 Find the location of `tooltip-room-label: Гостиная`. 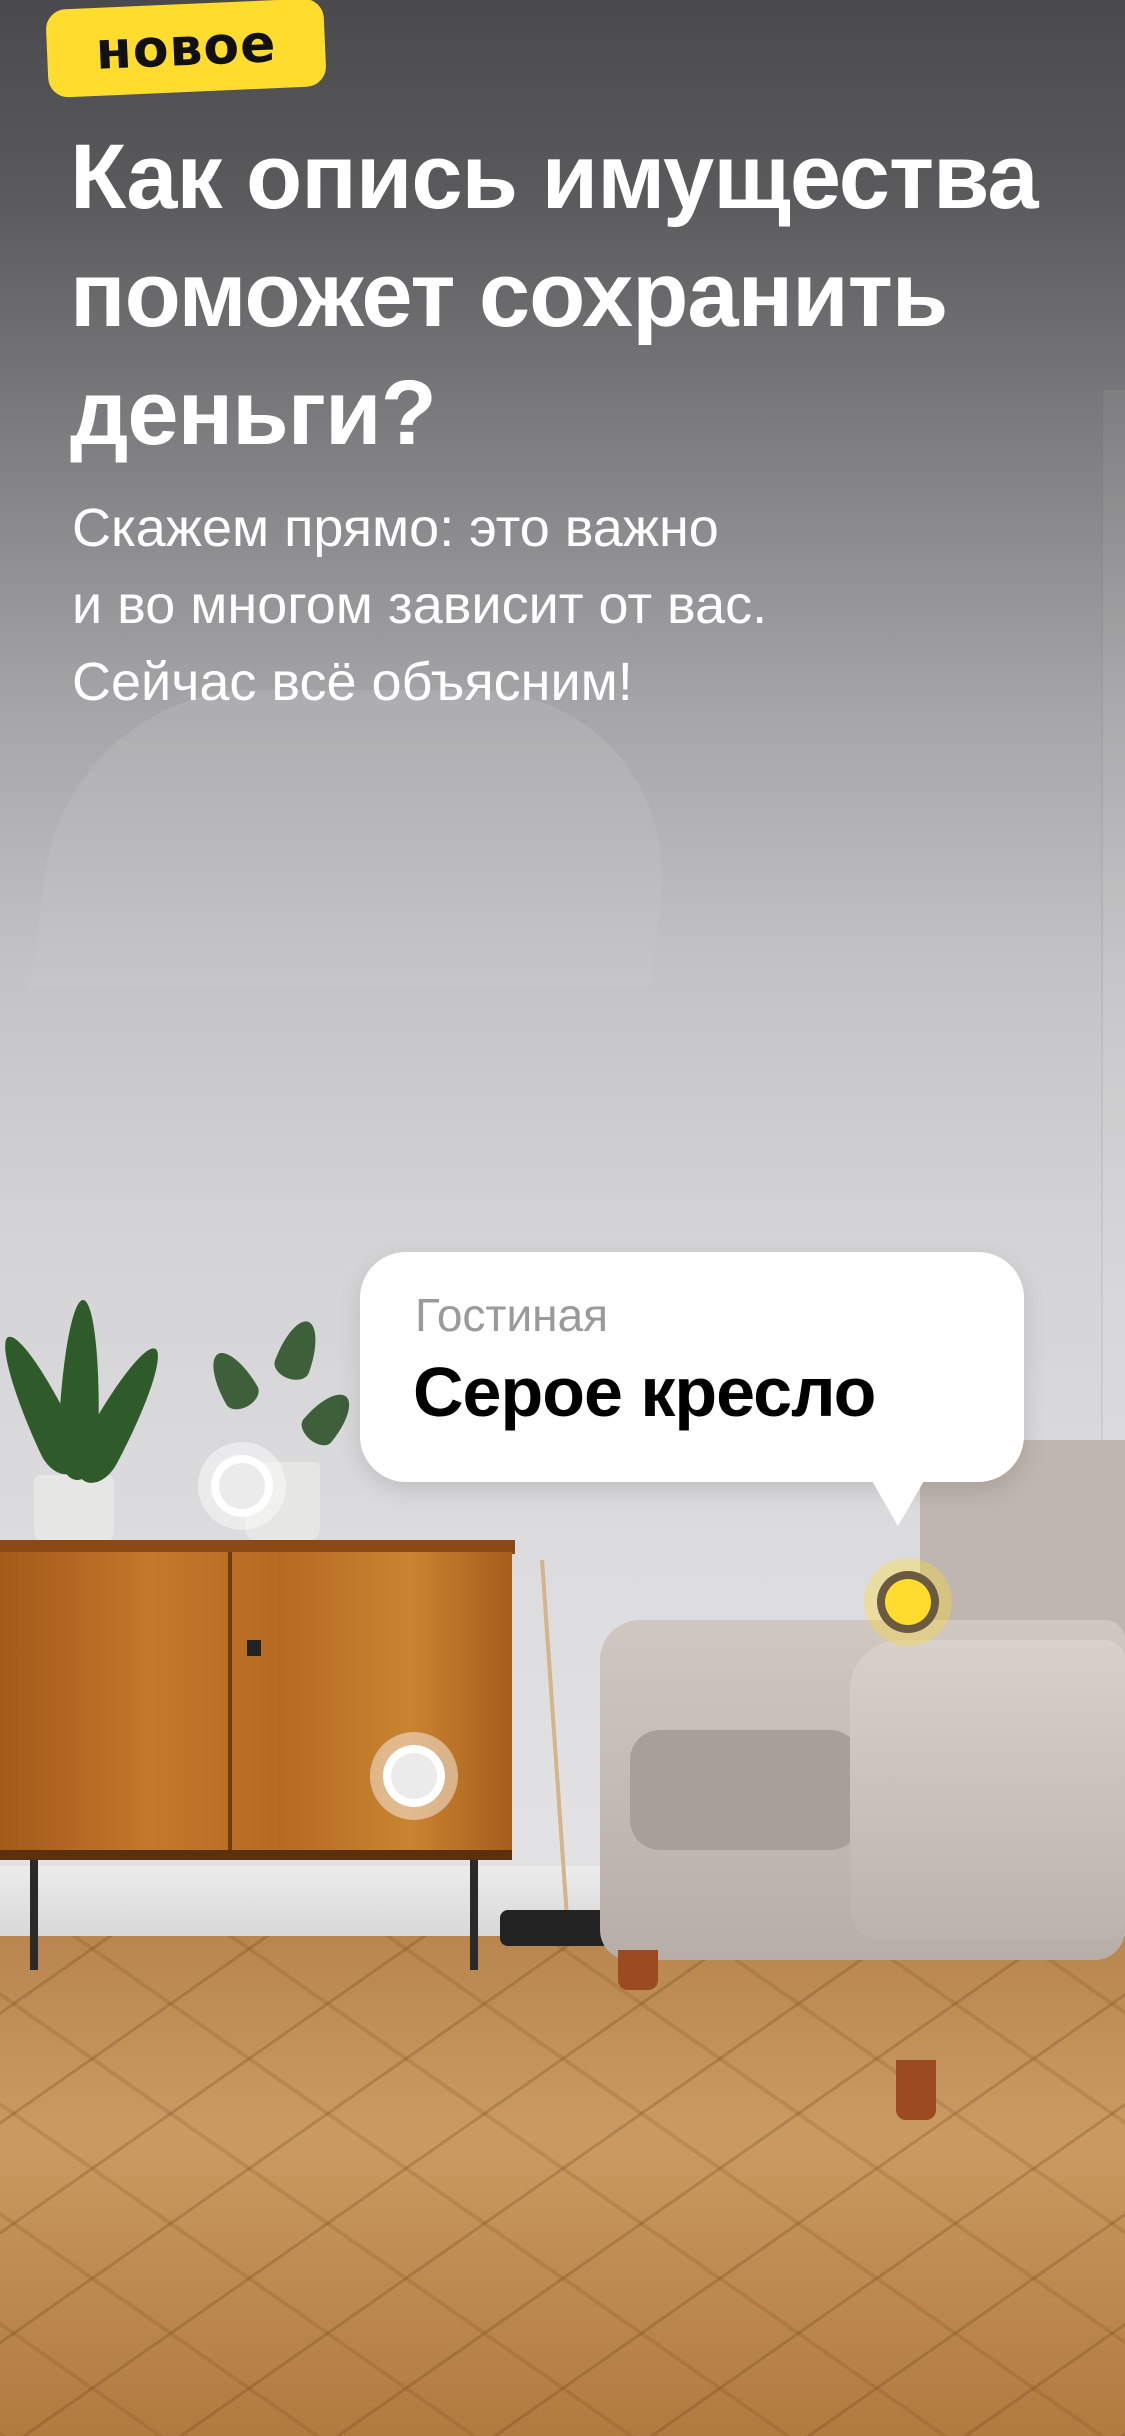

tooltip-room-label: Гостиная is located at coordinates (512, 1315).